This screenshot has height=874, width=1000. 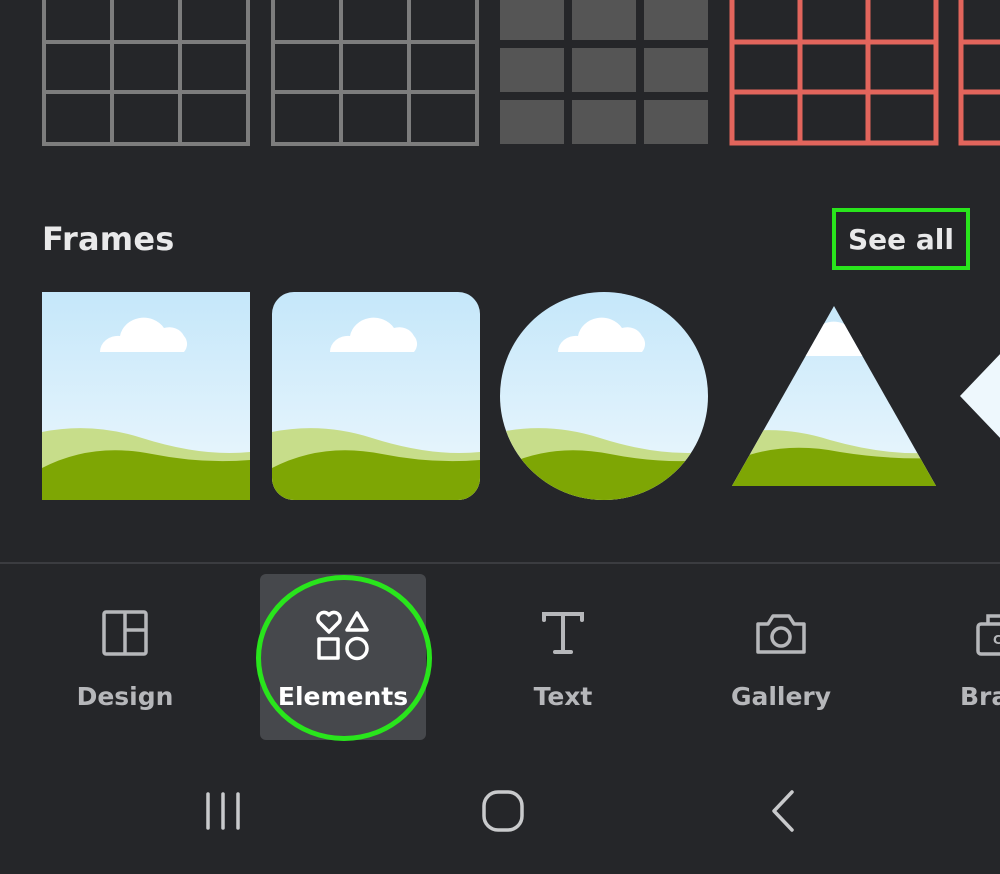 What do you see at coordinates (563, 633) in the screenshot?
I see `text-t-icon` at bounding box center [563, 633].